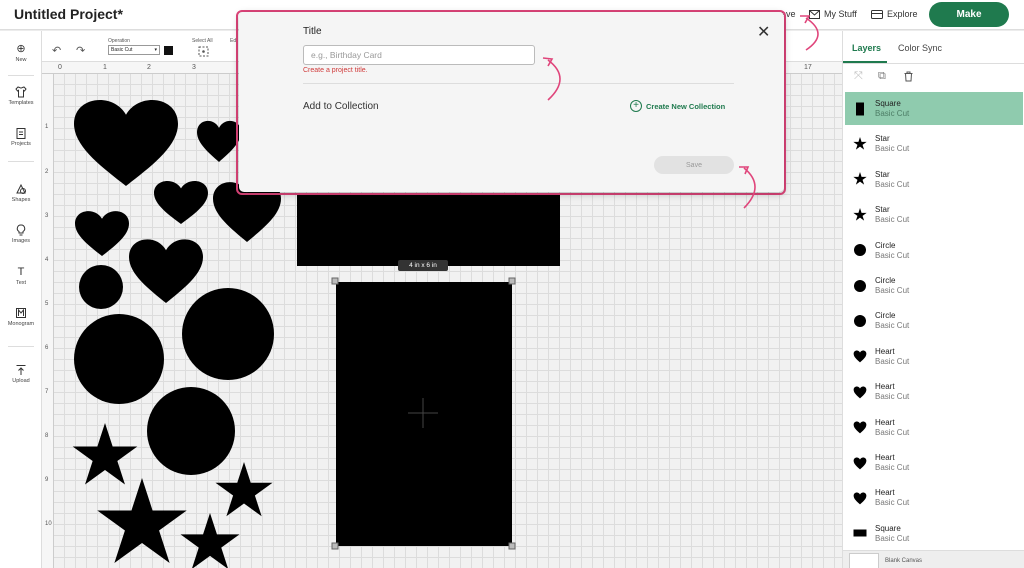 Image resolution: width=1024 pixels, height=568 pixels. Describe the element at coordinates (694, 165) in the screenshot. I see `save-button: Save` at that location.